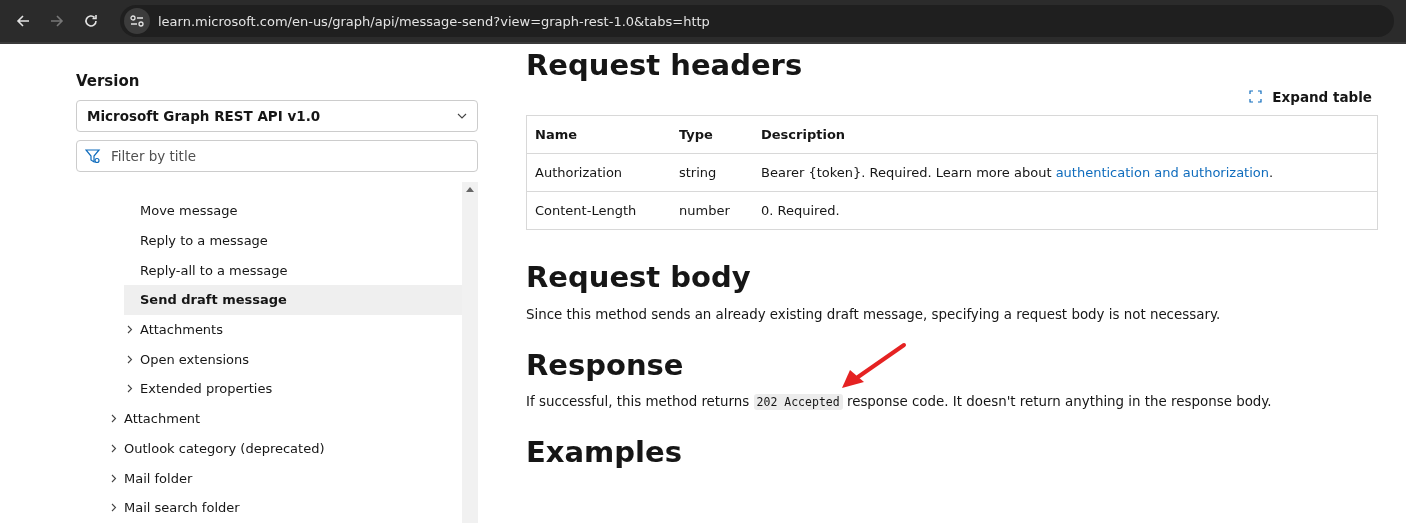 The height and width of the screenshot is (523, 1406). Describe the element at coordinates (462, 116) in the screenshot. I see `chevron-down-icon` at that location.